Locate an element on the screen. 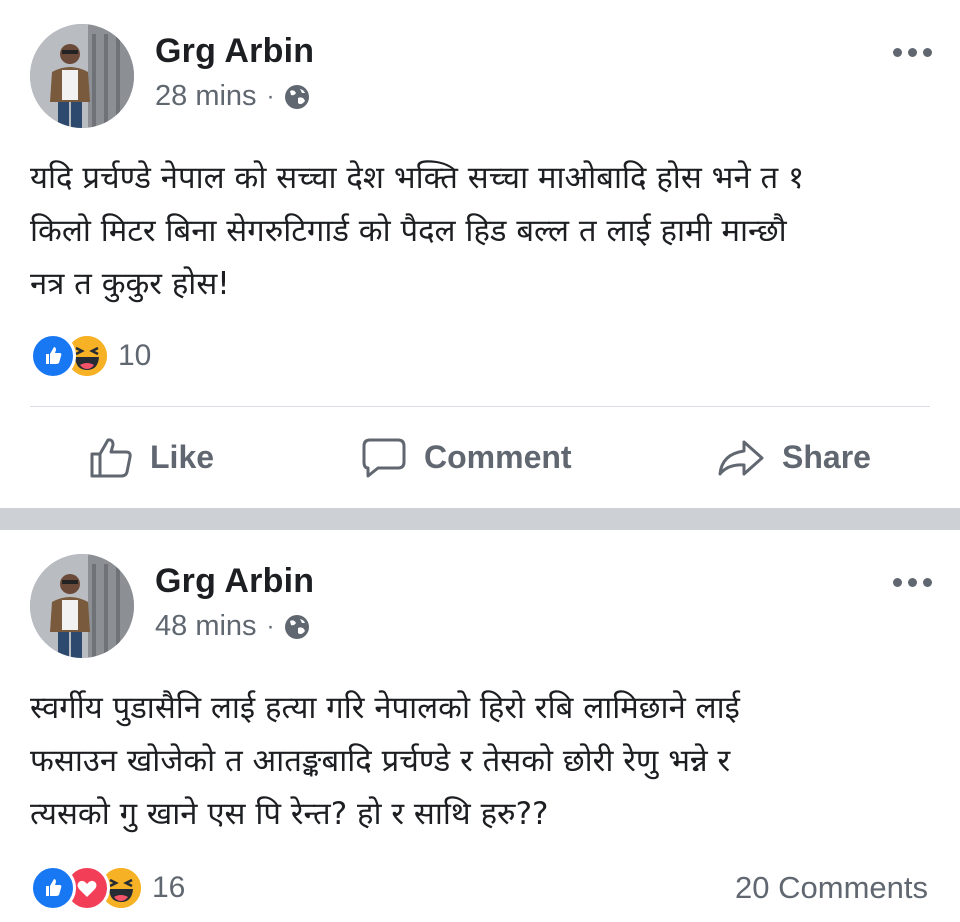 This screenshot has height=922, width=960. like-label: Like is located at coordinates (182, 457).